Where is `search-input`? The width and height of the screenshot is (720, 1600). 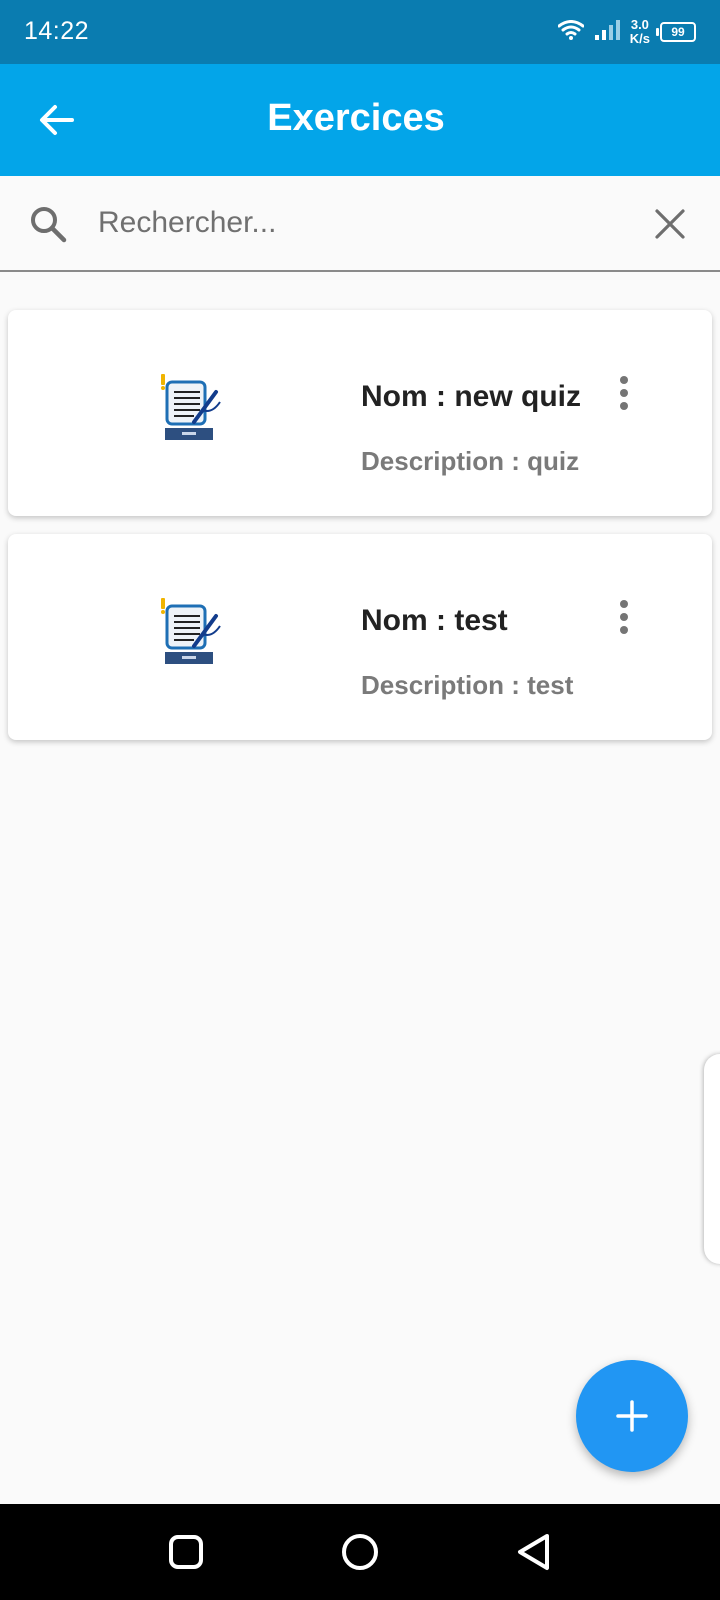
search-input is located at coordinates (358, 223).